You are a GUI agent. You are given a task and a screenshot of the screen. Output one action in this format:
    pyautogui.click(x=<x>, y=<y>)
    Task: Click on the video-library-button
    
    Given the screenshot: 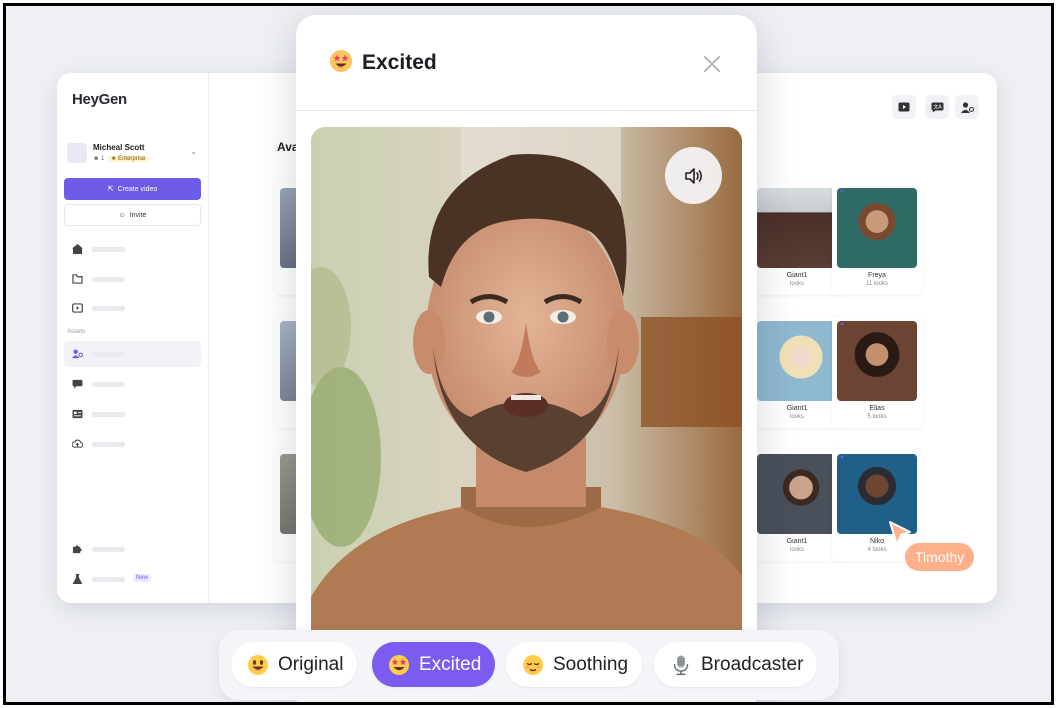 What is the action you would take?
    pyautogui.click(x=904, y=107)
    